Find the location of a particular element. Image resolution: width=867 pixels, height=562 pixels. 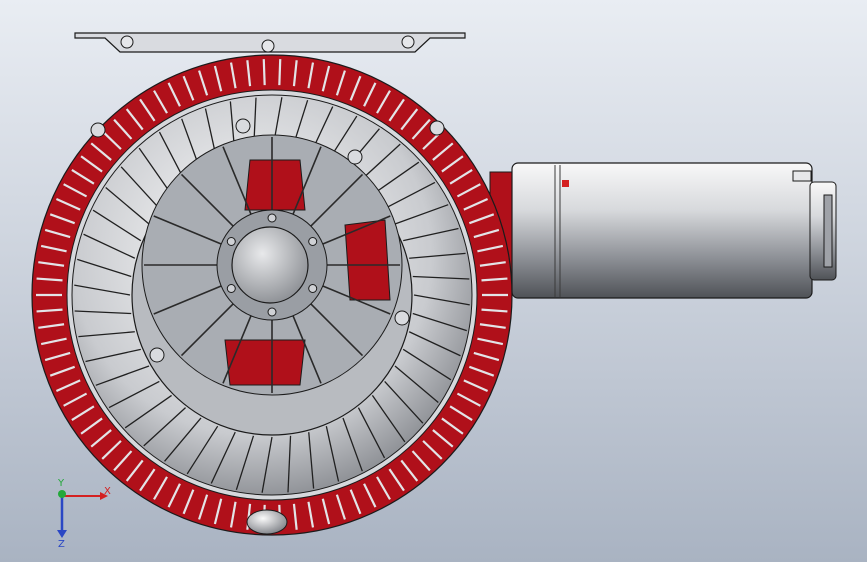

x-axis-label: X is located at coordinates (107, 491).